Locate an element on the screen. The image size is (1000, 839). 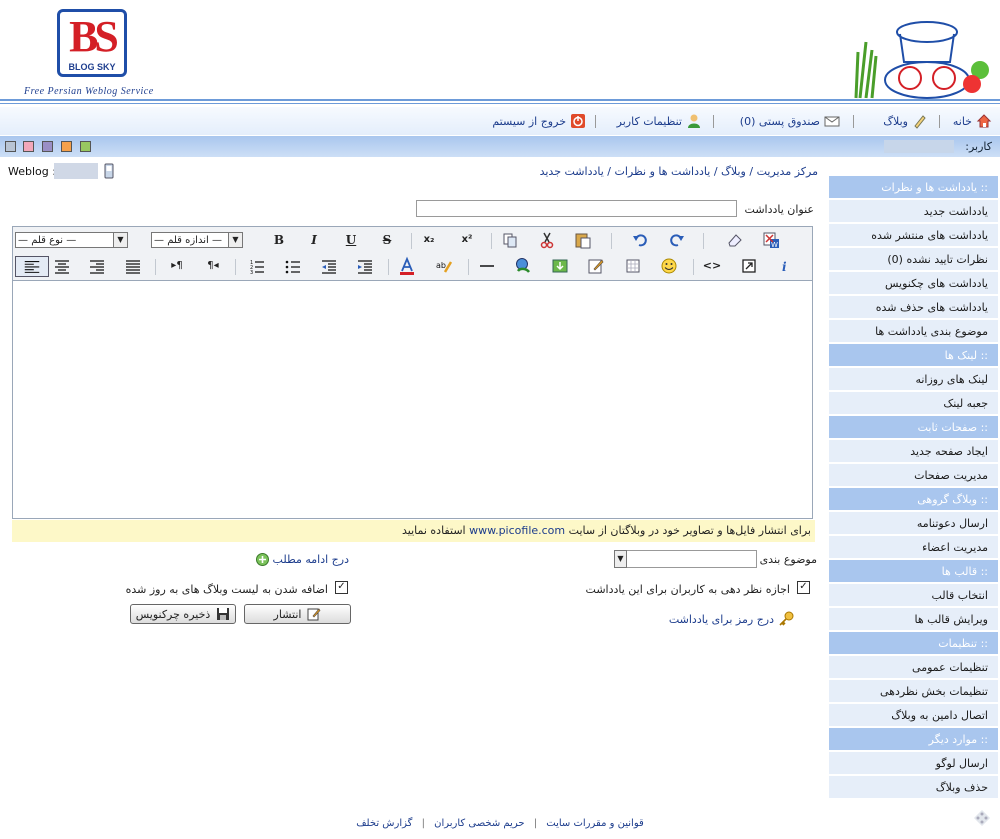
insert-link-icon is located at coordinates (523, 266).